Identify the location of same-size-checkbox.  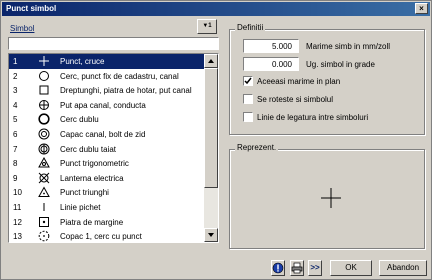
(248, 81).